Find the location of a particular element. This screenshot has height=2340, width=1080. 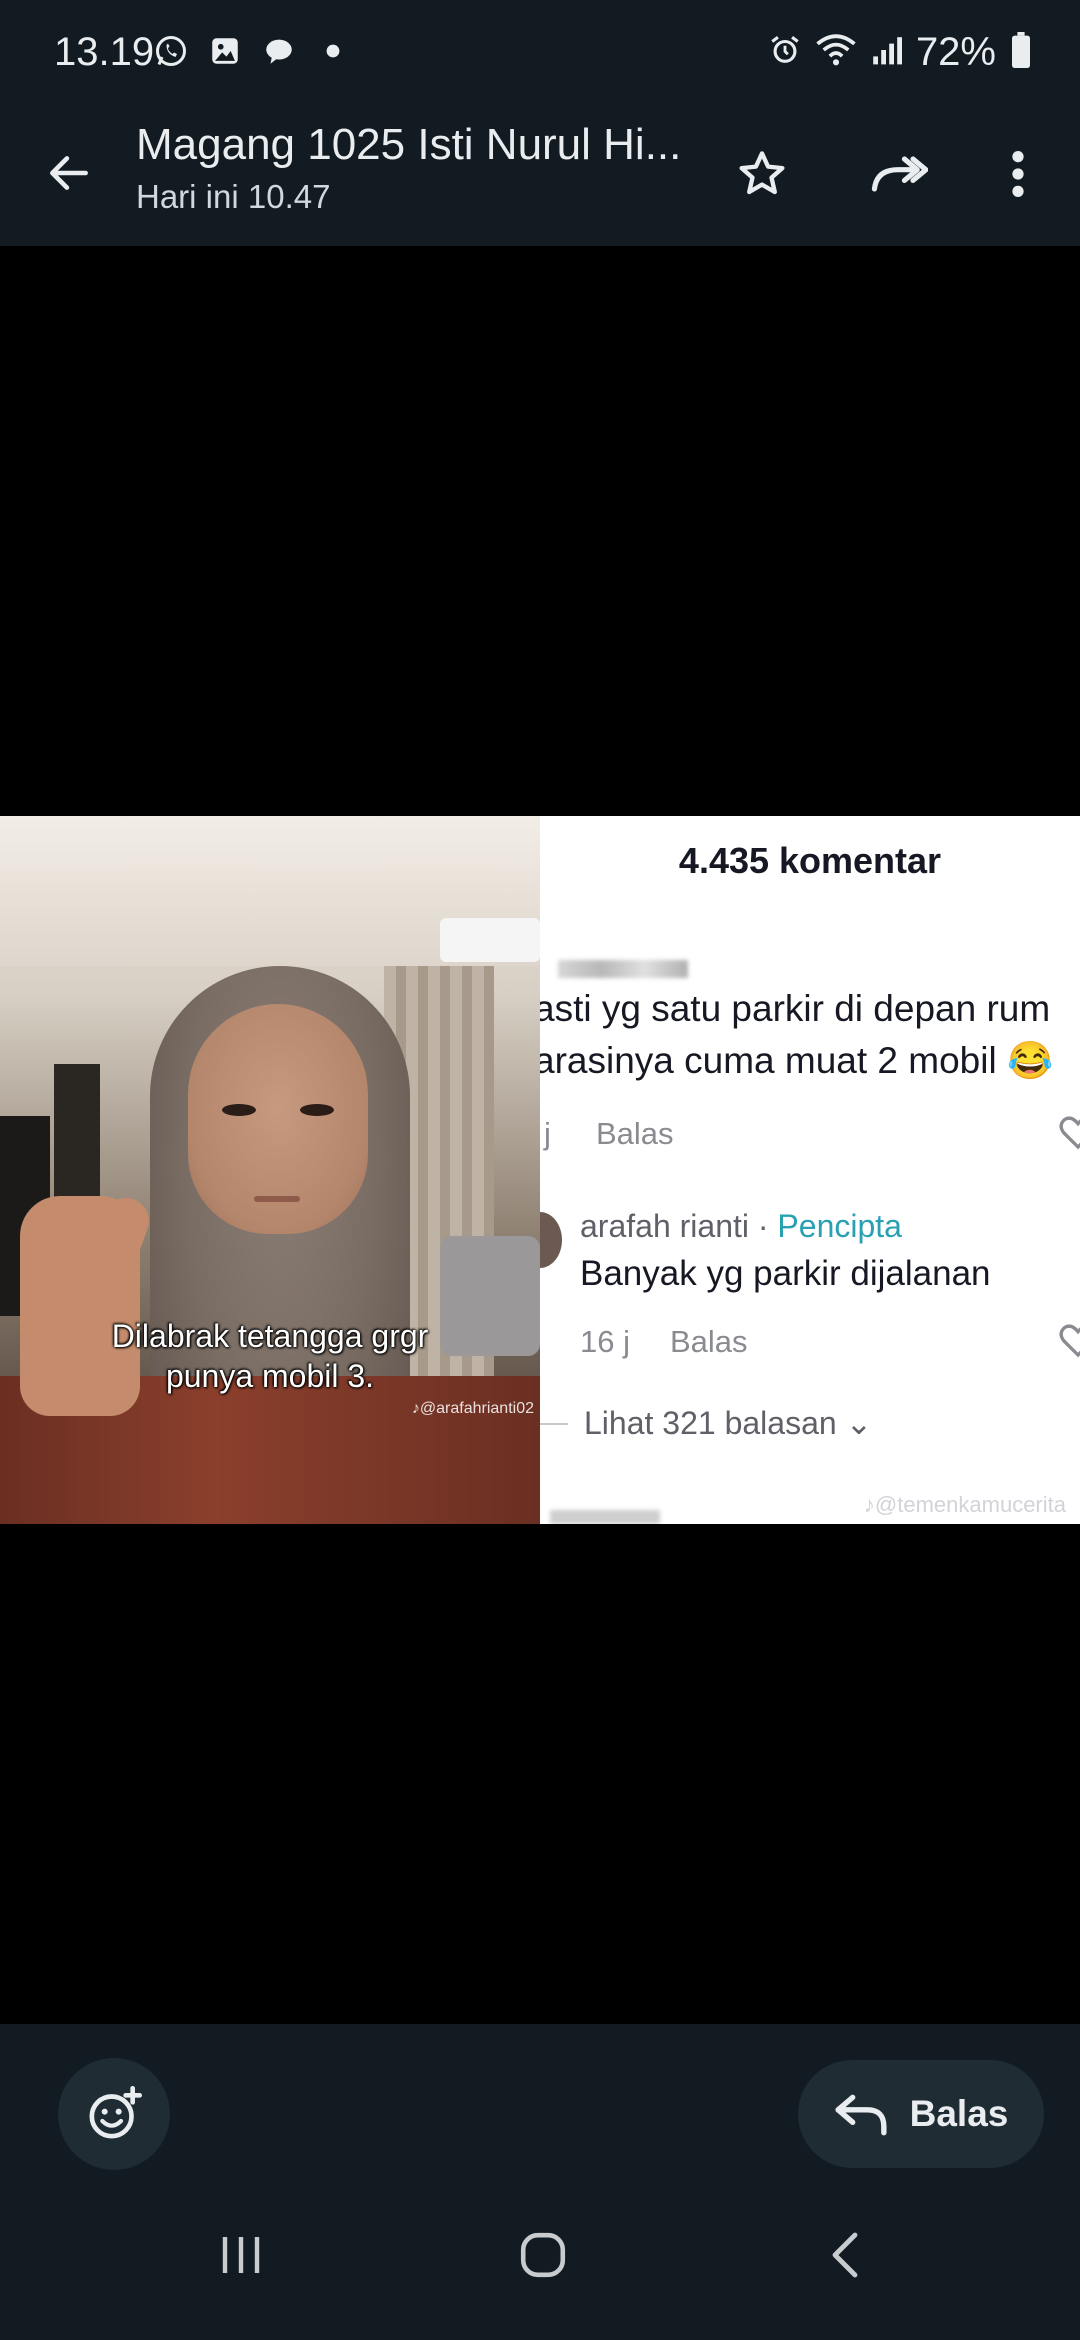

video-caption: Dilabrak tetangga grgr punya mobil 3. is located at coordinates (270, 1356).